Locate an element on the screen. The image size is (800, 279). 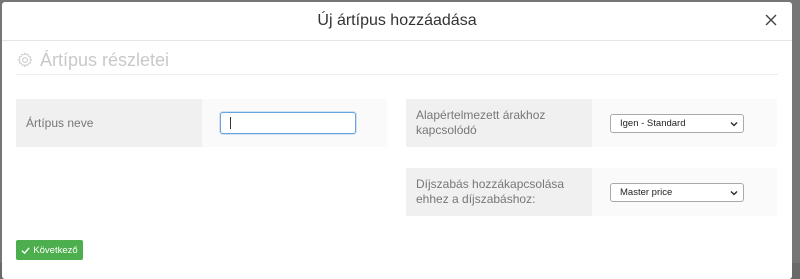
check-icon is located at coordinates (25, 250).